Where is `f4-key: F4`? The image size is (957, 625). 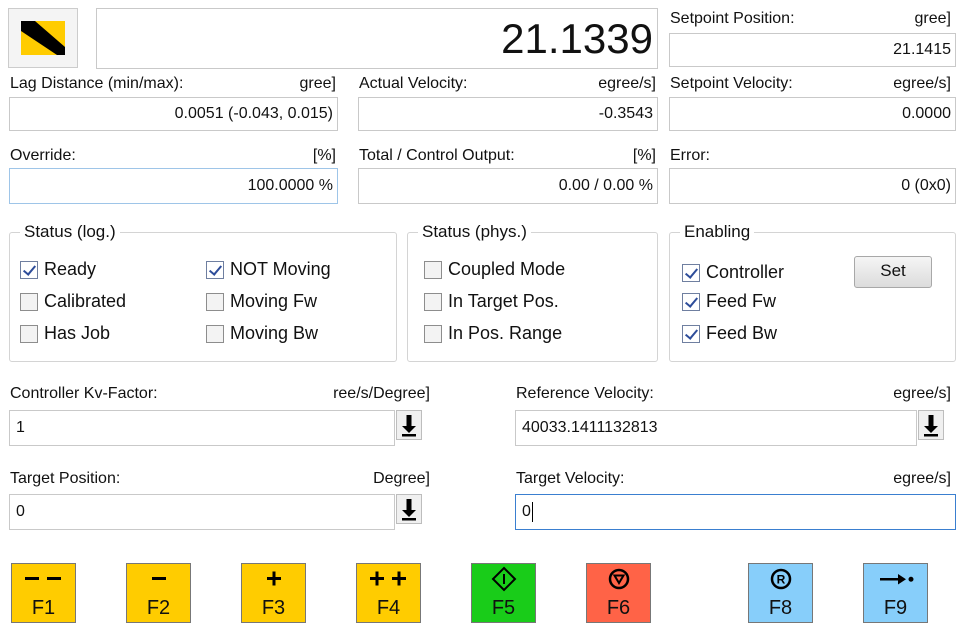
f4-key: F4 is located at coordinates (388, 593).